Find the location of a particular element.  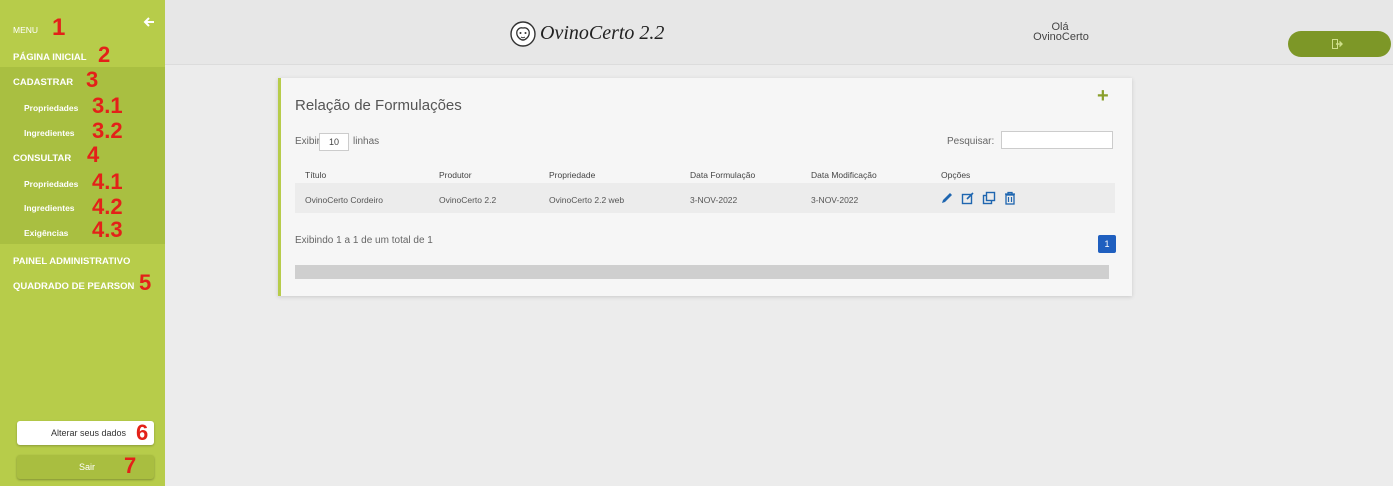

trash-icon is located at coordinates (1010, 198).